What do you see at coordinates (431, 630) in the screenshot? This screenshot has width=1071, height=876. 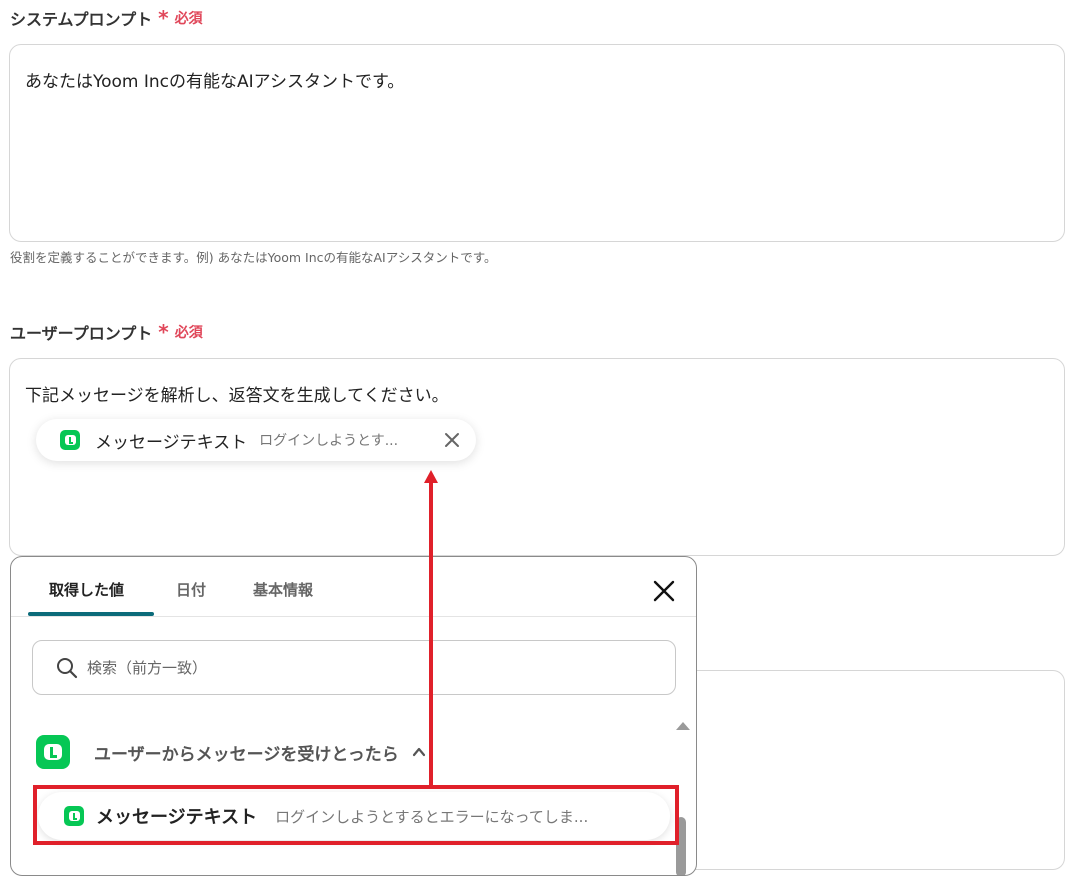 I see `annotation-arrow-line` at bounding box center [431, 630].